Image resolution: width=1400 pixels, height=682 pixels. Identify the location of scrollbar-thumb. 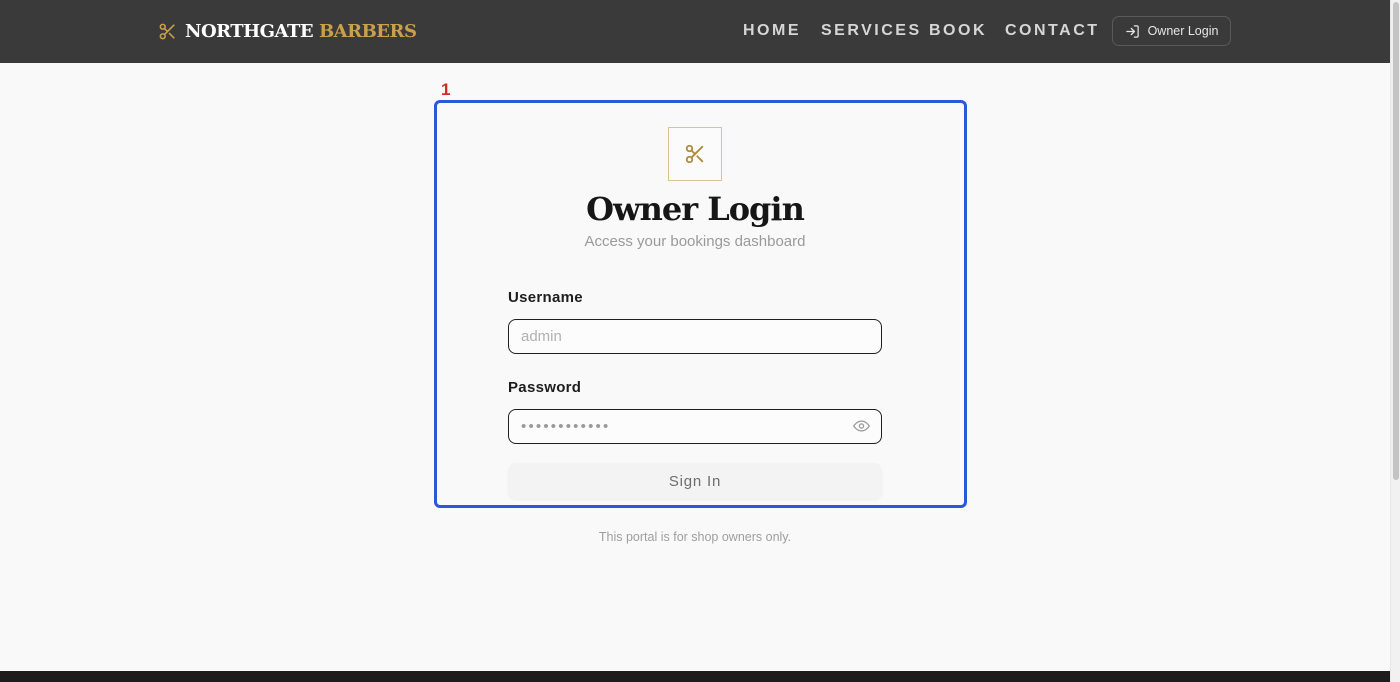
(1396, 241).